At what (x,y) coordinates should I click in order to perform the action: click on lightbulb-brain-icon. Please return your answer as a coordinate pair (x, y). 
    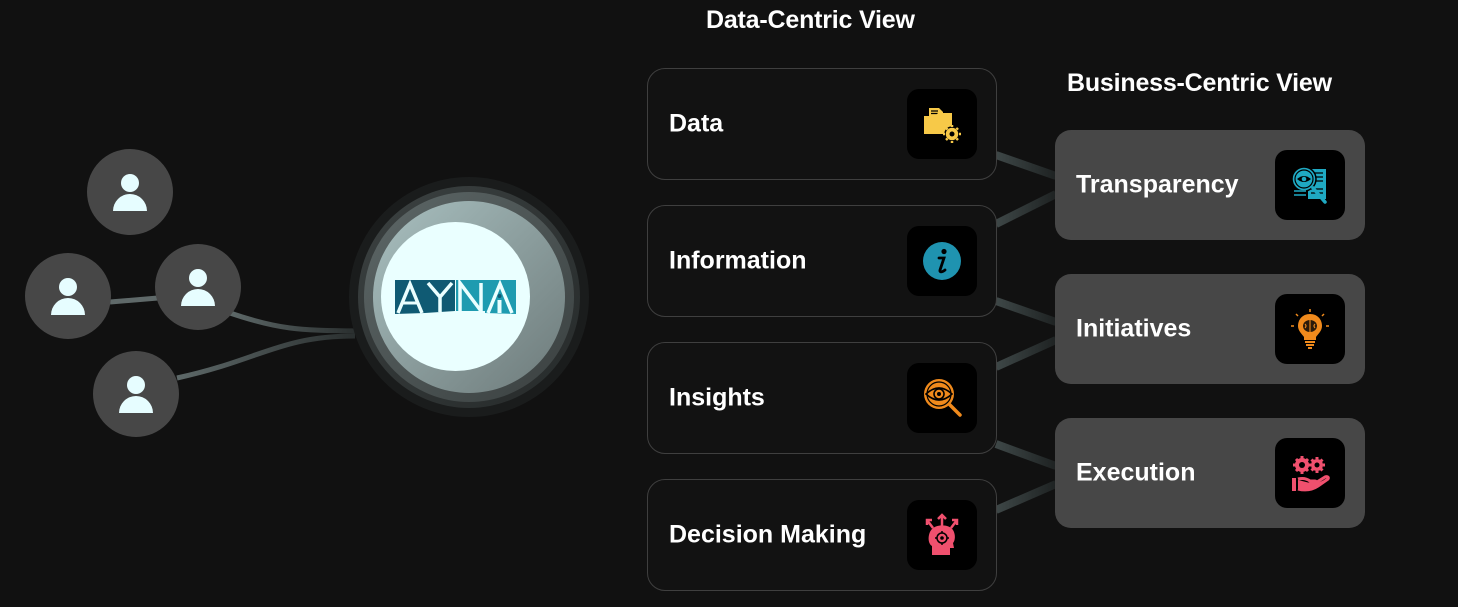
    Looking at the image, I should click on (1310, 329).